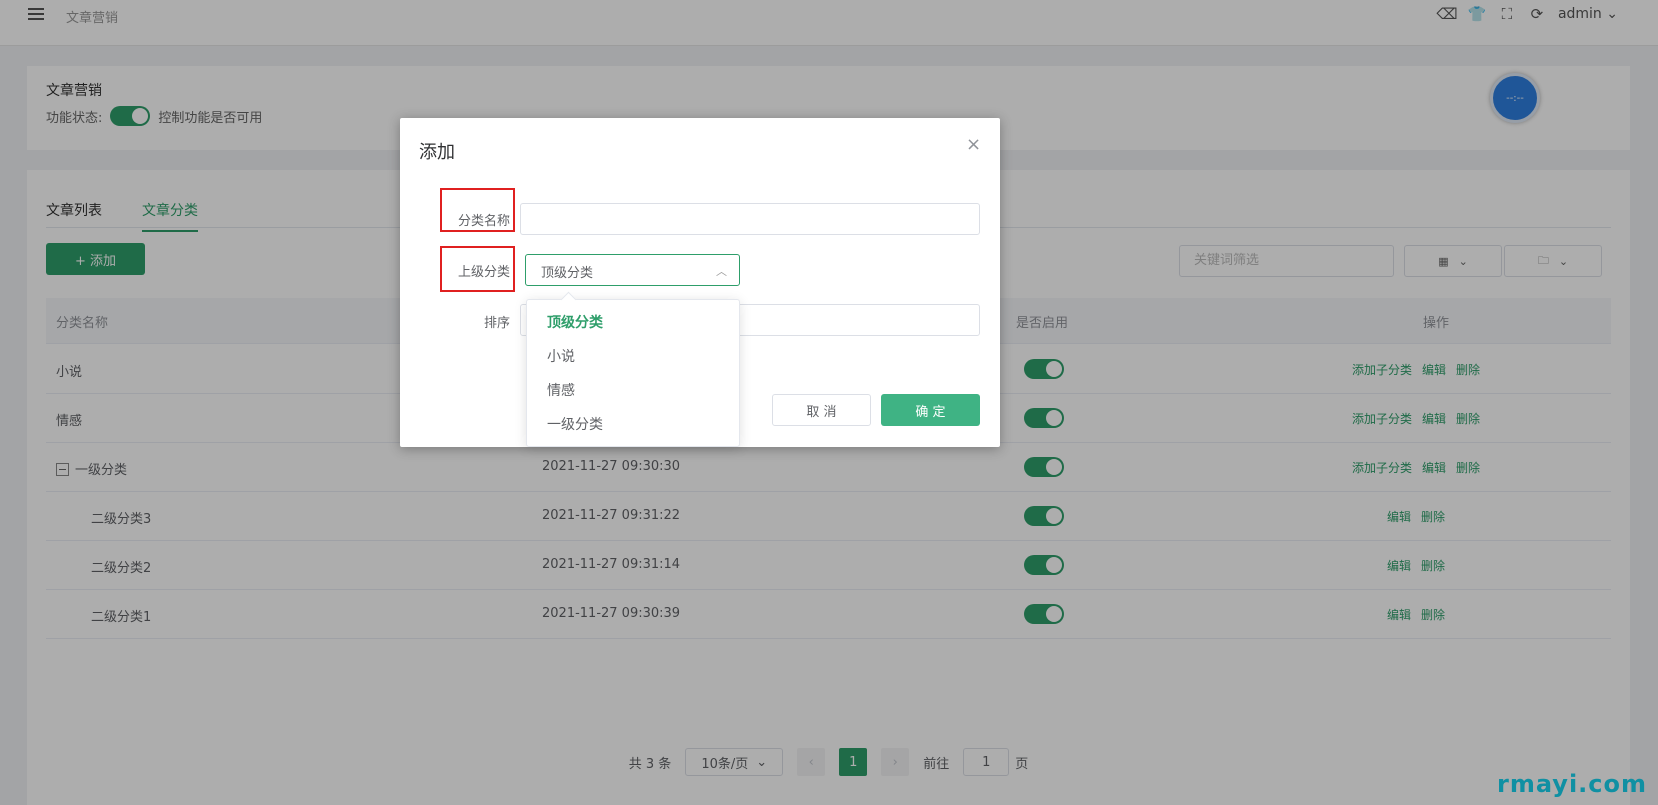 The width and height of the screenshot is (1658, 805). What do you see at coordinates (930, 410) in the screenshot?
I see `confirm-button: 确 定` at bounding box center [930, 410].